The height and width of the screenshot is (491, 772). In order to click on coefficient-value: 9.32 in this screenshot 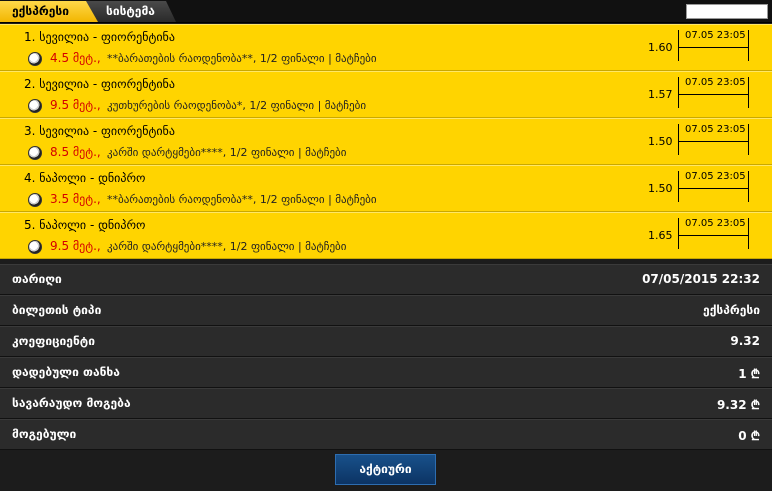, I will do `click(745, 341)`.